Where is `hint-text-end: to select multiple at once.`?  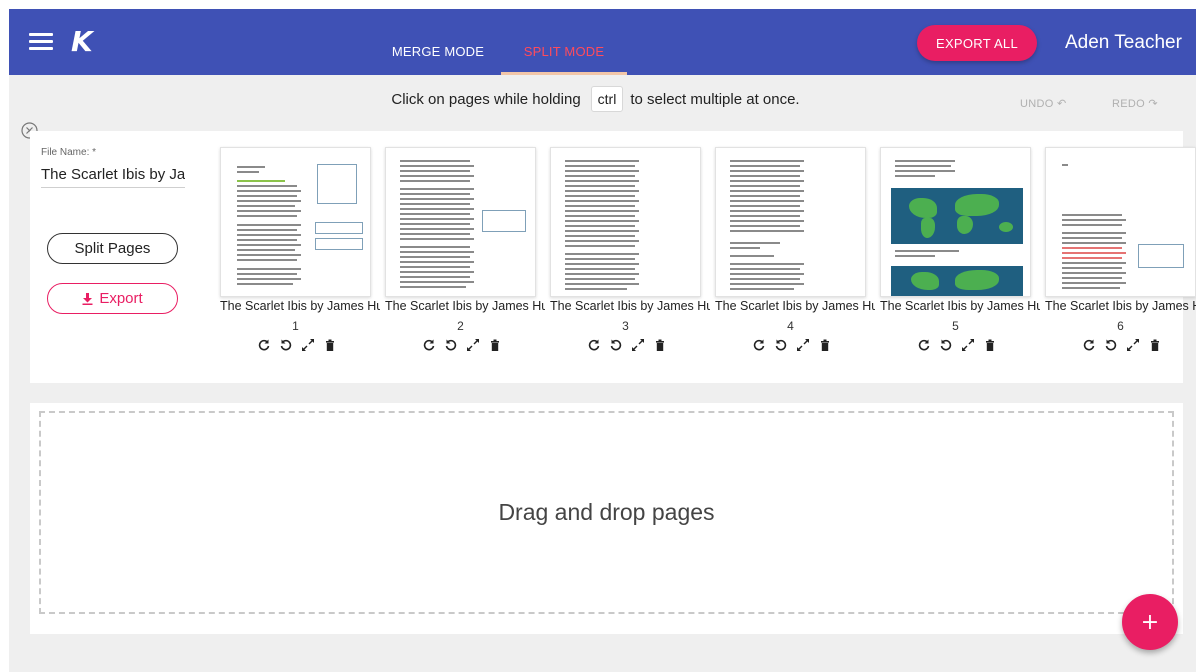
hint-text-end: to select multiple at once. is located at coordinates (715, 99).